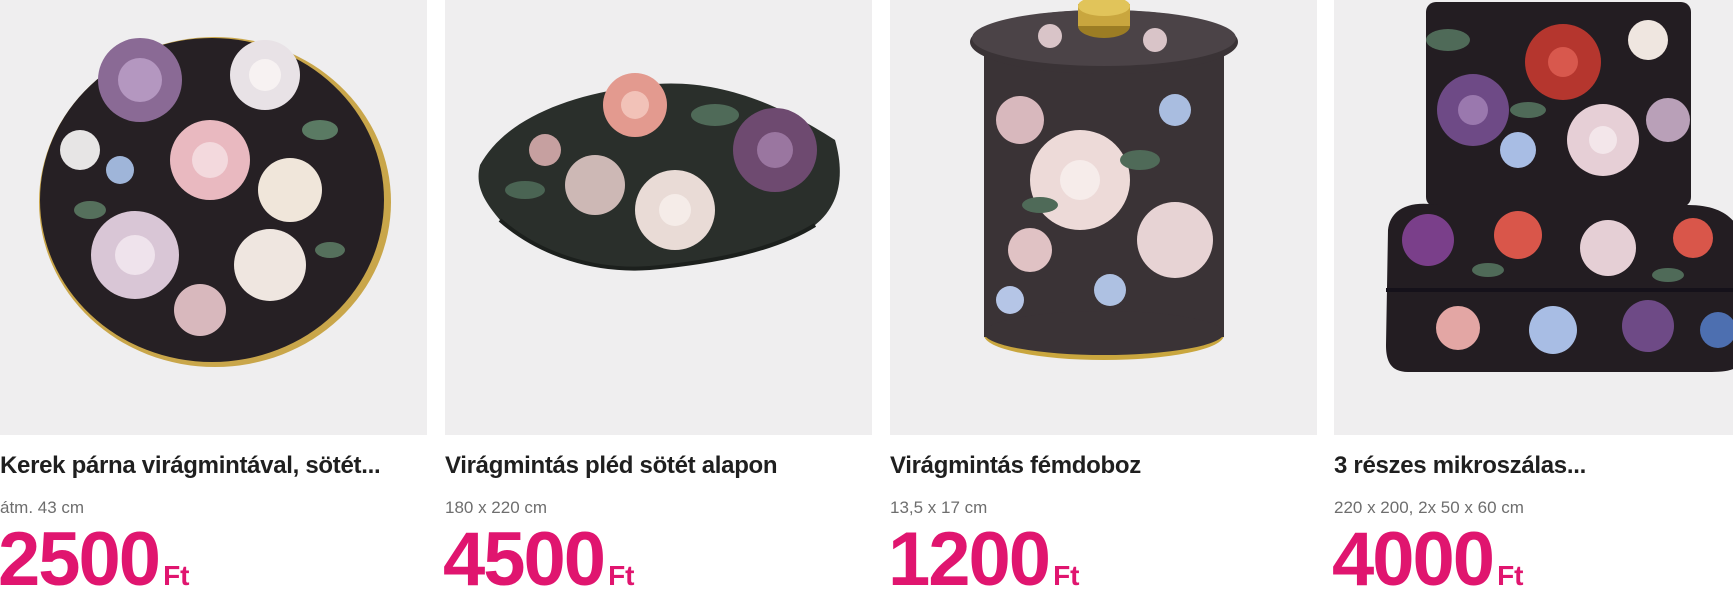  I want to click on product-price-1: 2500 Ft, so click(95, 560).